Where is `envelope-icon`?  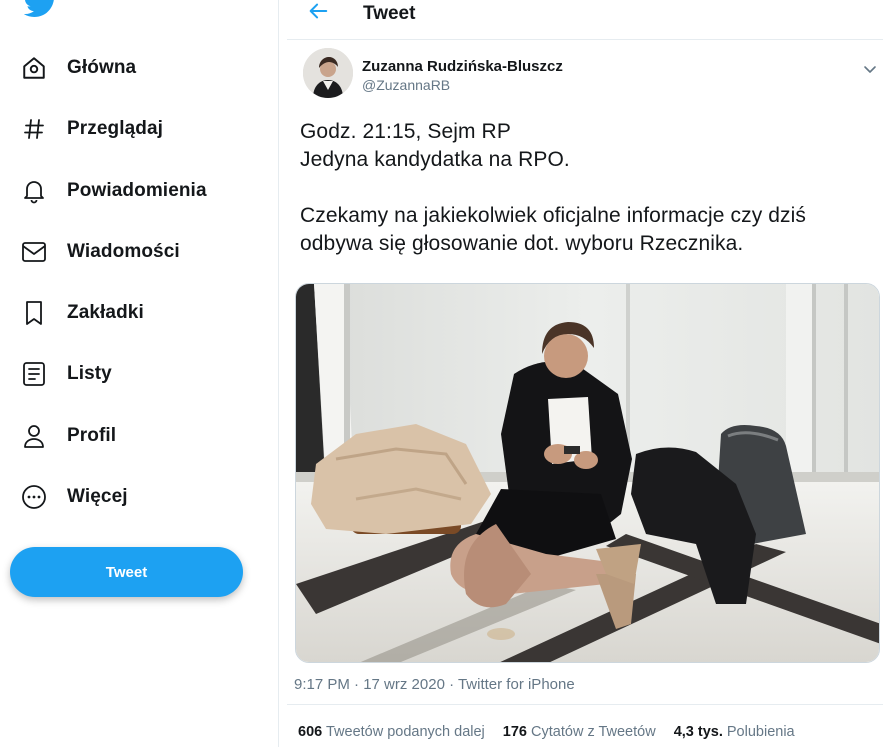 envelope-icon is located at coordinates (34, 252).